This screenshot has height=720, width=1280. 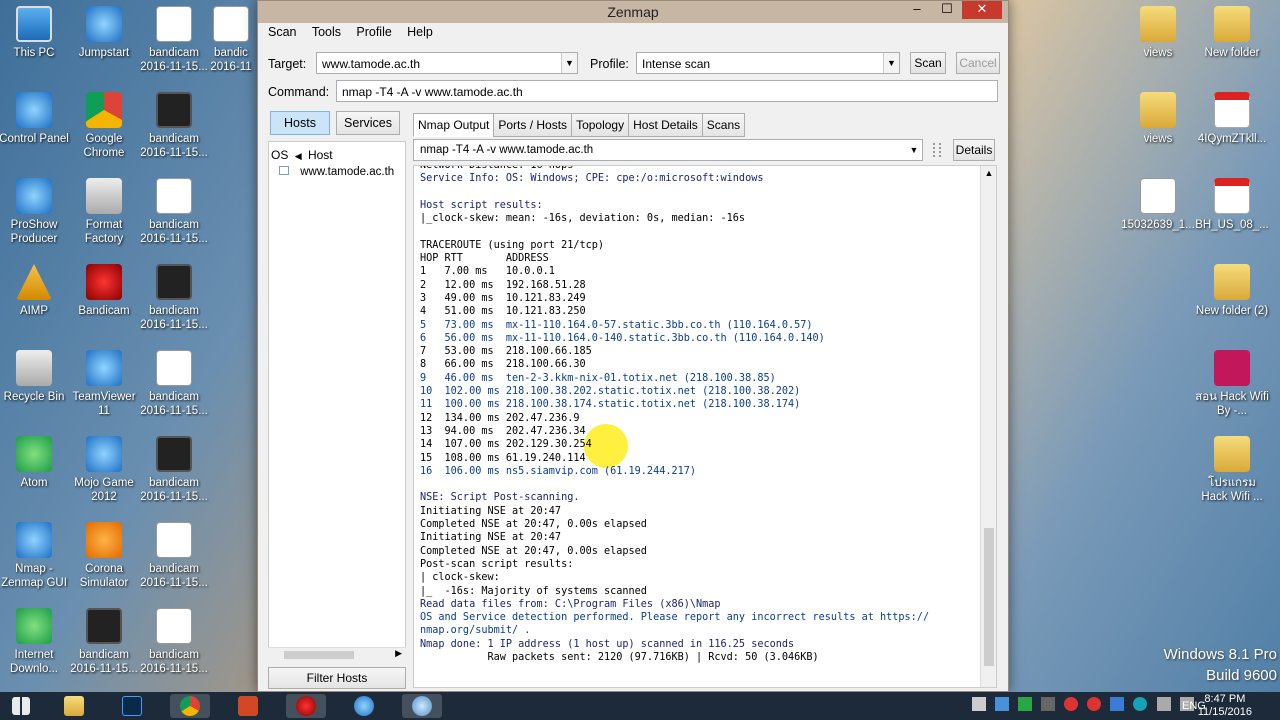 What do you see at coordinates (533, 525) in the screenshot?
I see `output-line: Completed NSE at 20:47, 0.00s elapsed` at bounding box center [533, 525].